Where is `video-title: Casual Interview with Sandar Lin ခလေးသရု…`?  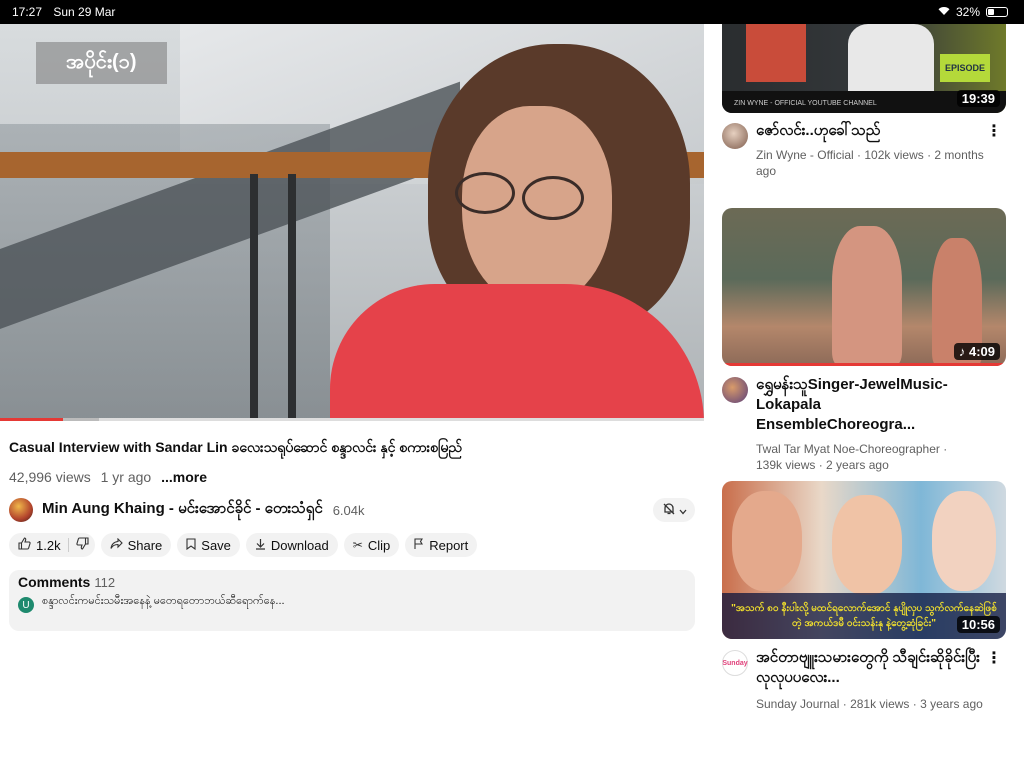
video-title: Casual Interview with Sandar Lin ခလေးသရု… is located at coordinates (235, 447).